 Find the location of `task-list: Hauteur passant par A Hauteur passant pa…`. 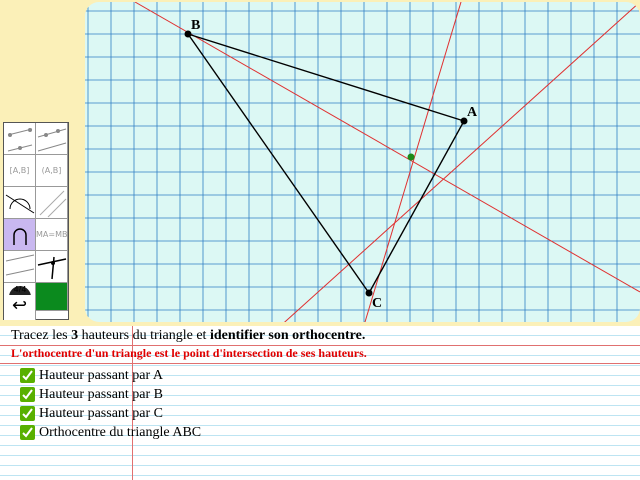

task-list: Hauteur passant par A Hauteur passant pa… is located at coordinates (110, 404).